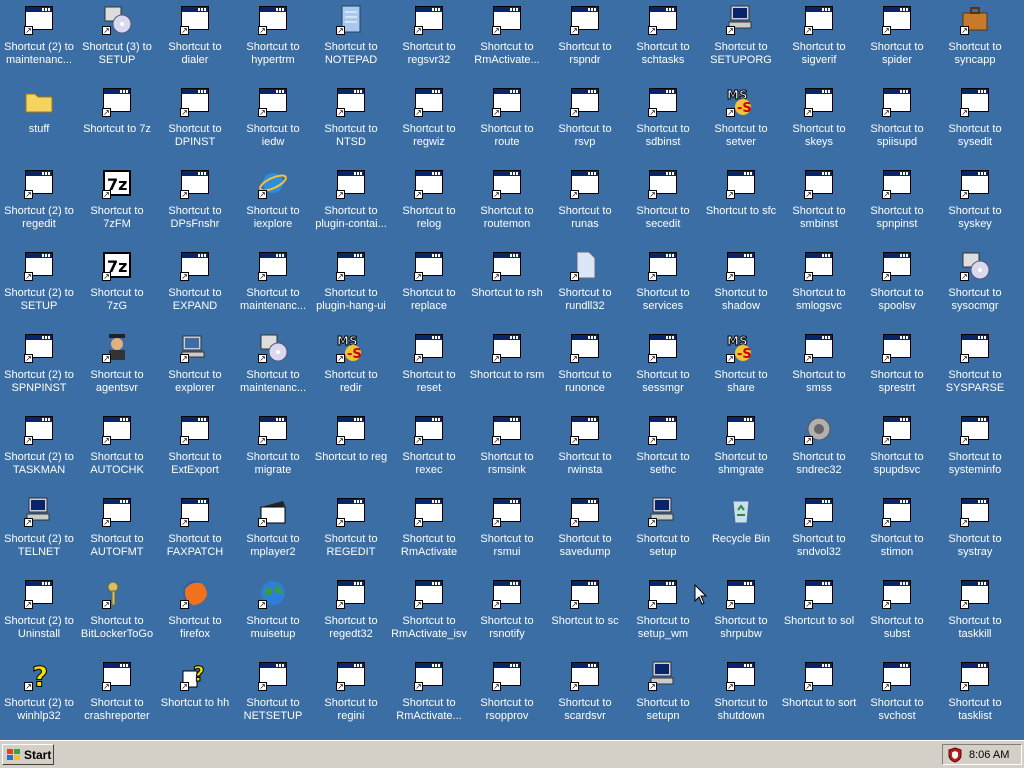  I want to click on desktop-icon: ↗ Shortcut to runas, so click(585, 205).